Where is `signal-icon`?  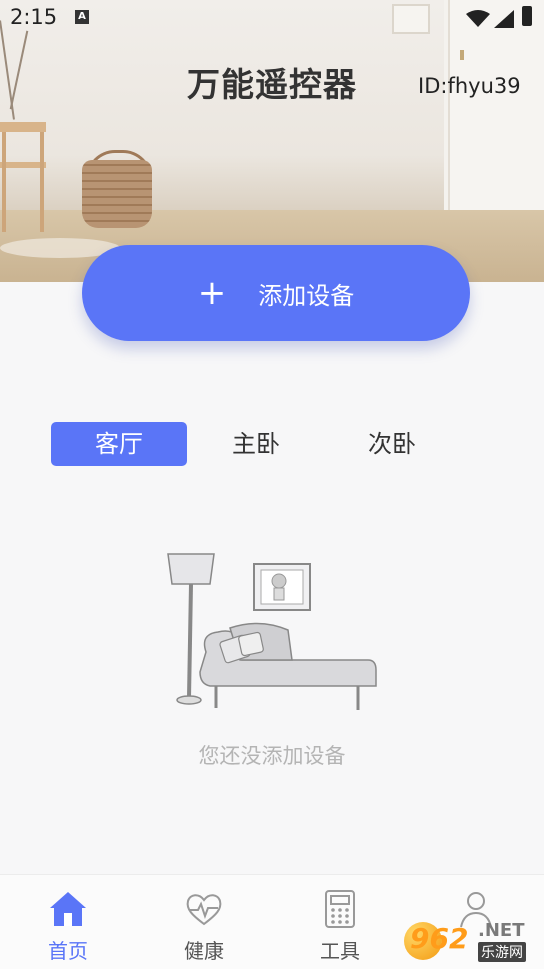
signal-icon is located at coordinates (504, 19).